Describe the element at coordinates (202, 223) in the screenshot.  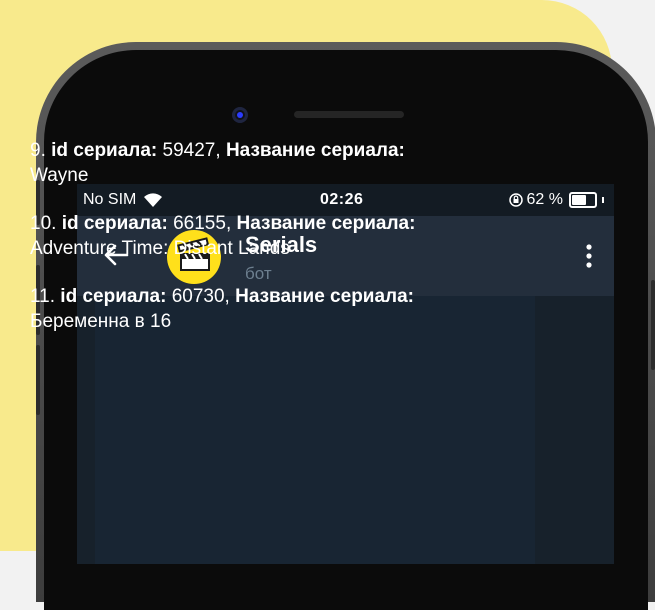
I see `id-value: 66155,` at that location.